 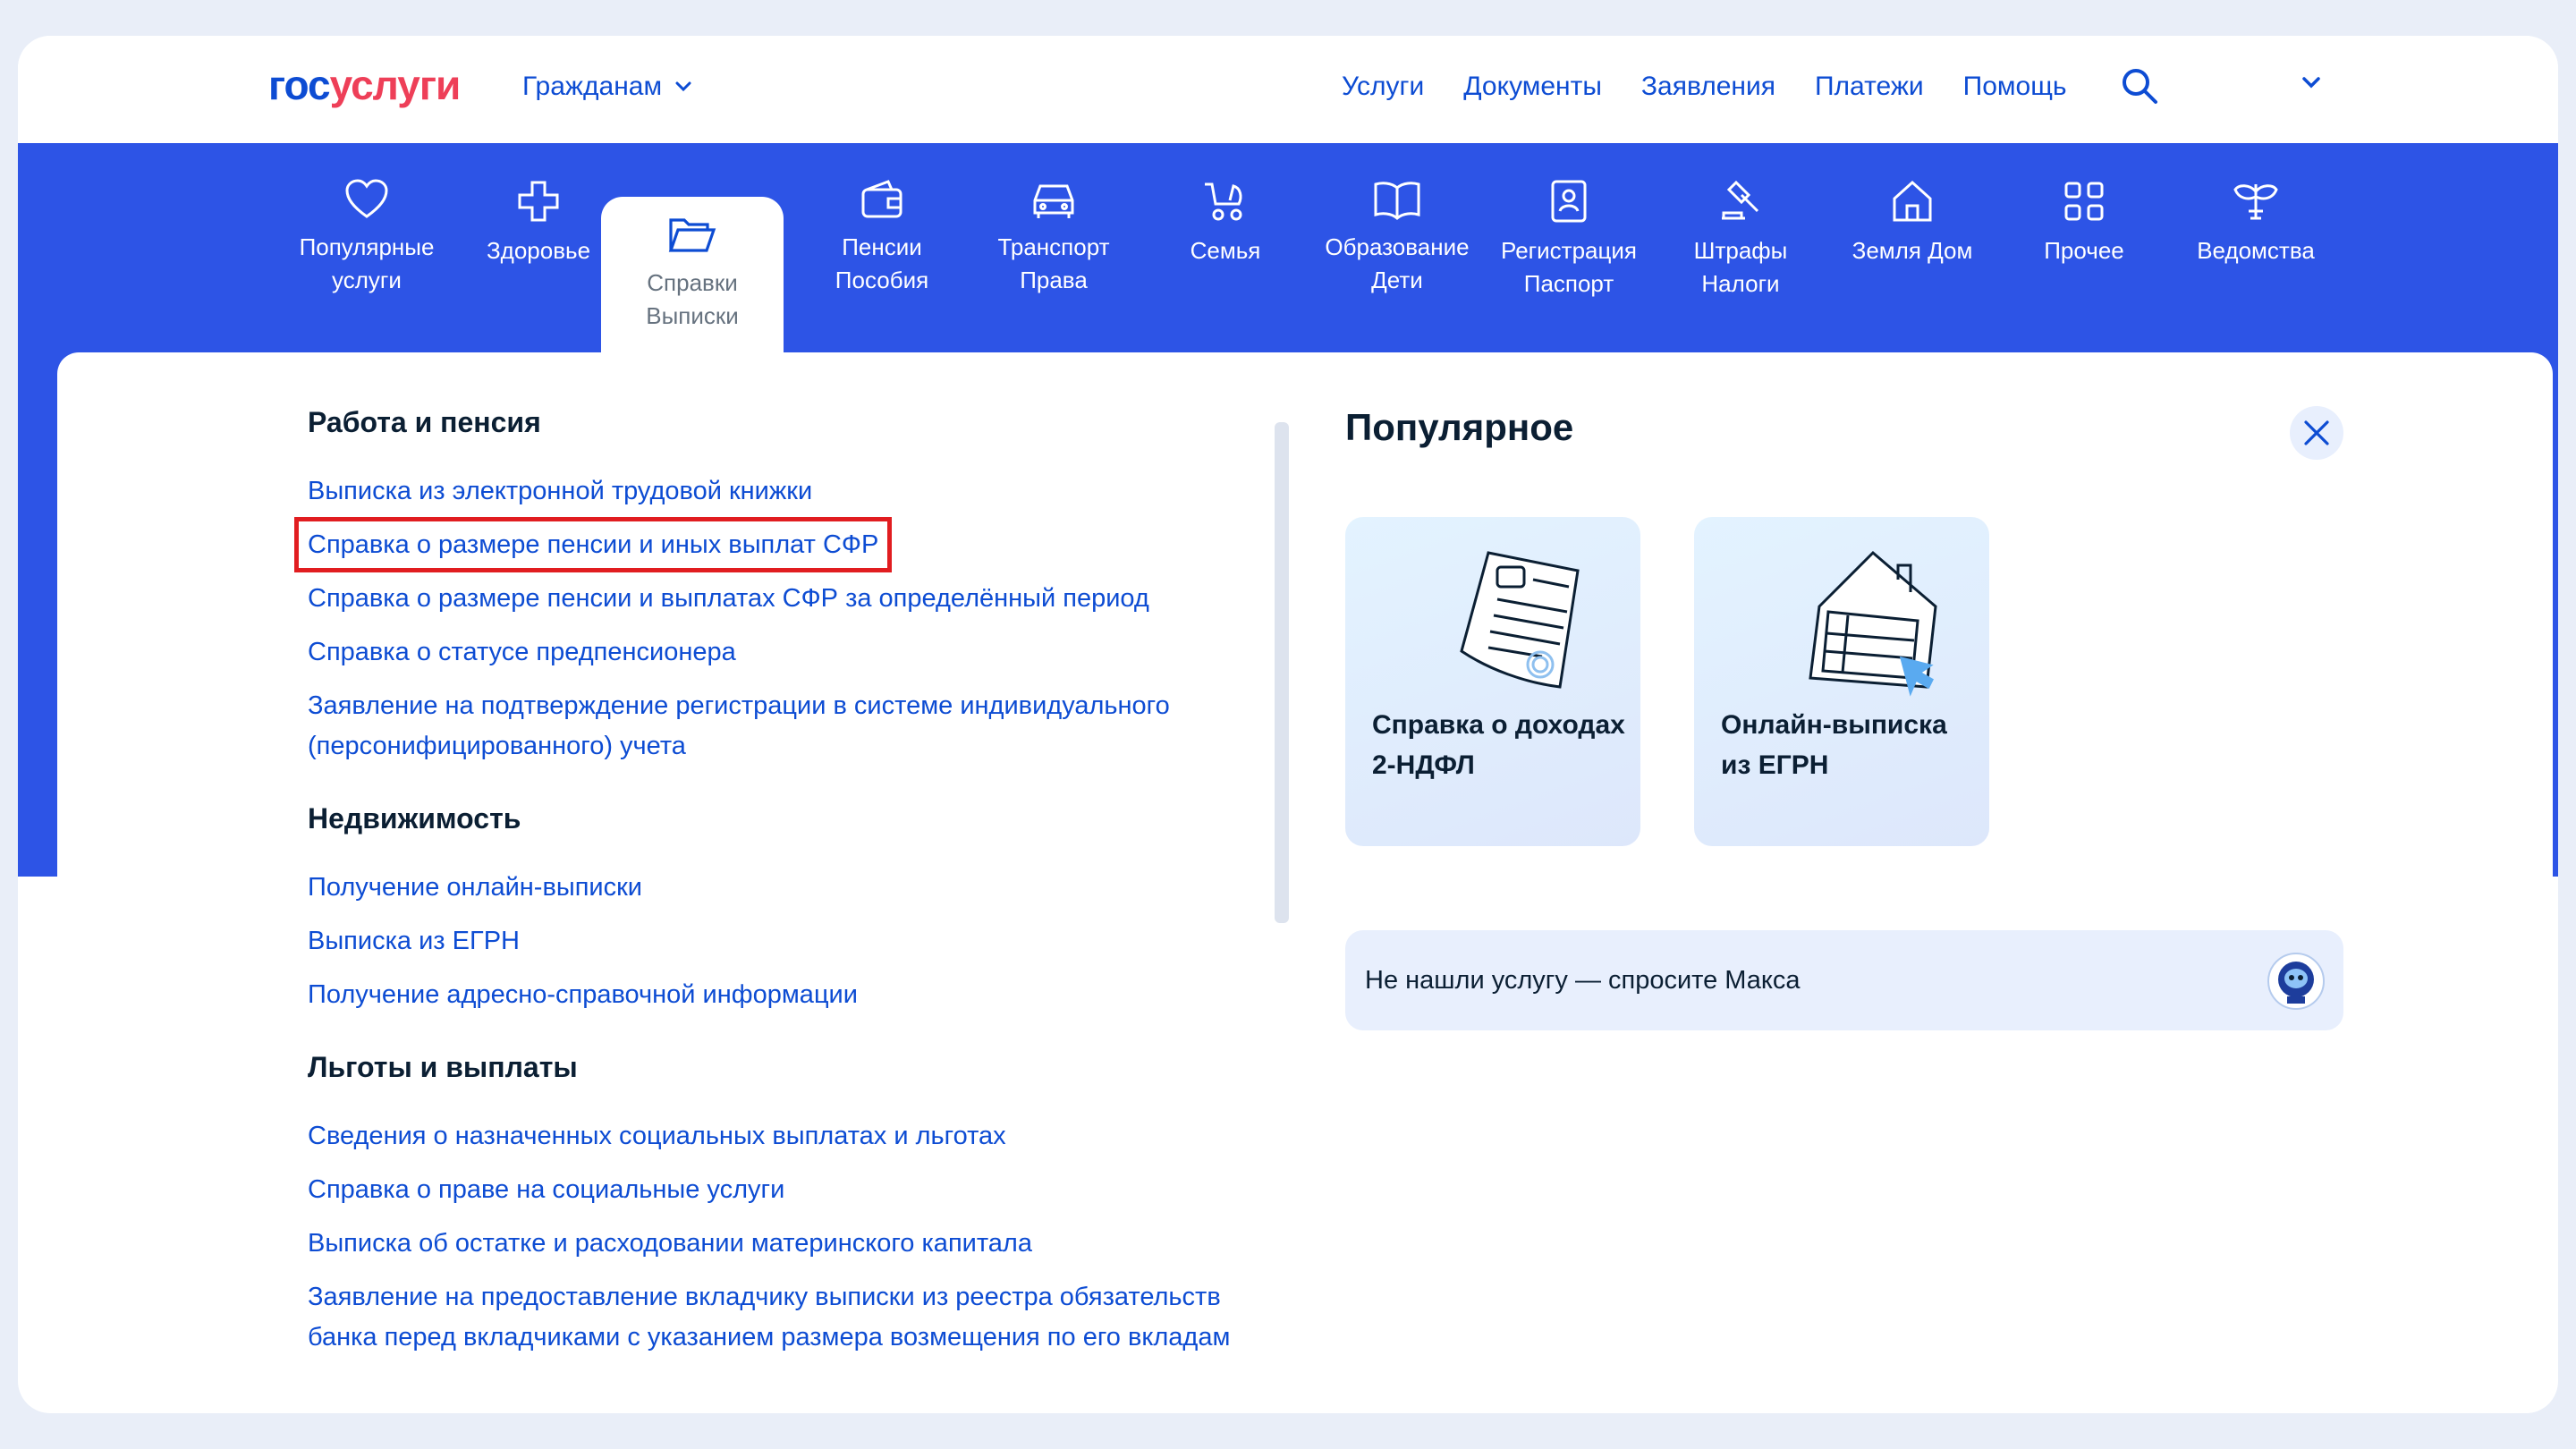 What do you see at coordinates (692, 299) in the screenshot?
I see `tab-label: Справки Выписки` at bounding box center [692, 299].